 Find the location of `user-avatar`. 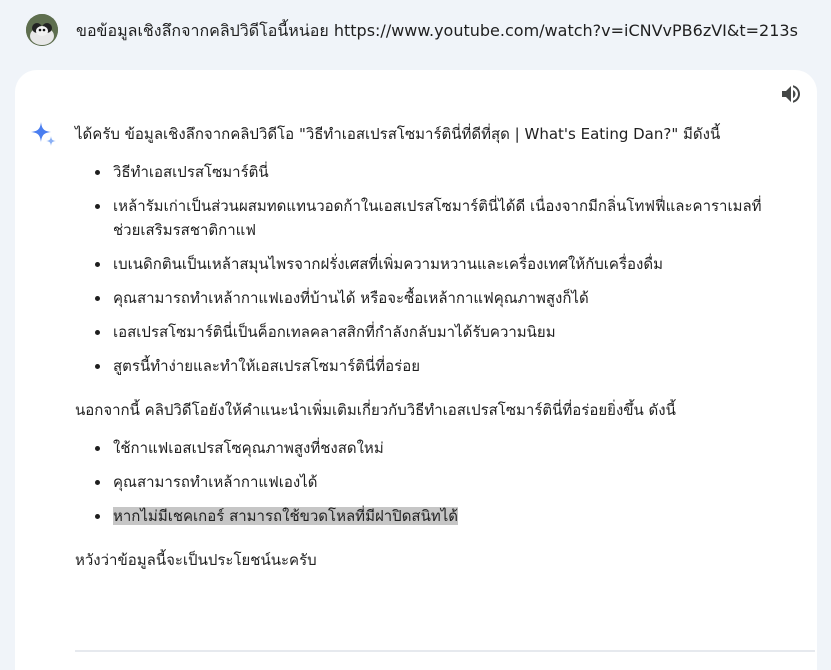

user-avatar is located at coordinates (42, 30).